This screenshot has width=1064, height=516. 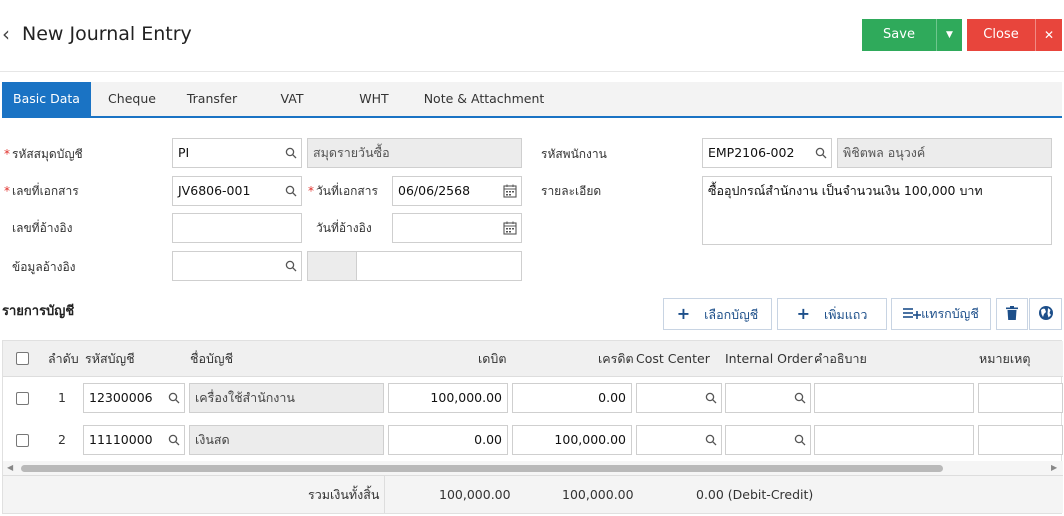 I want to click on save-options-button: ▼, so click(x=949, y=35).